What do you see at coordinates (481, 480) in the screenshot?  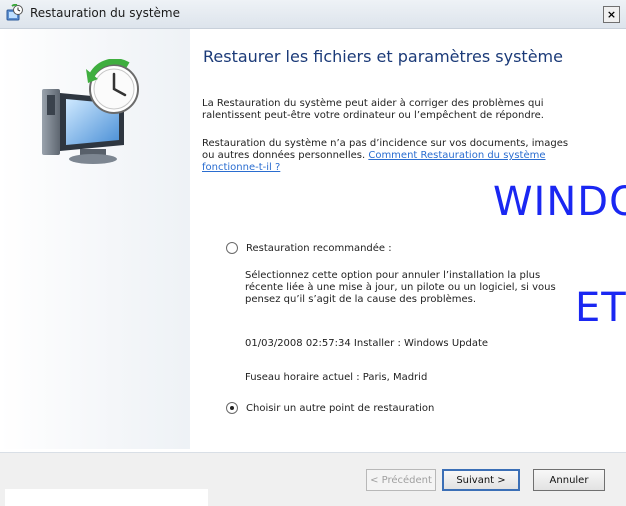 I see `next-button: Suivant >` at bounding box center [481, 480].